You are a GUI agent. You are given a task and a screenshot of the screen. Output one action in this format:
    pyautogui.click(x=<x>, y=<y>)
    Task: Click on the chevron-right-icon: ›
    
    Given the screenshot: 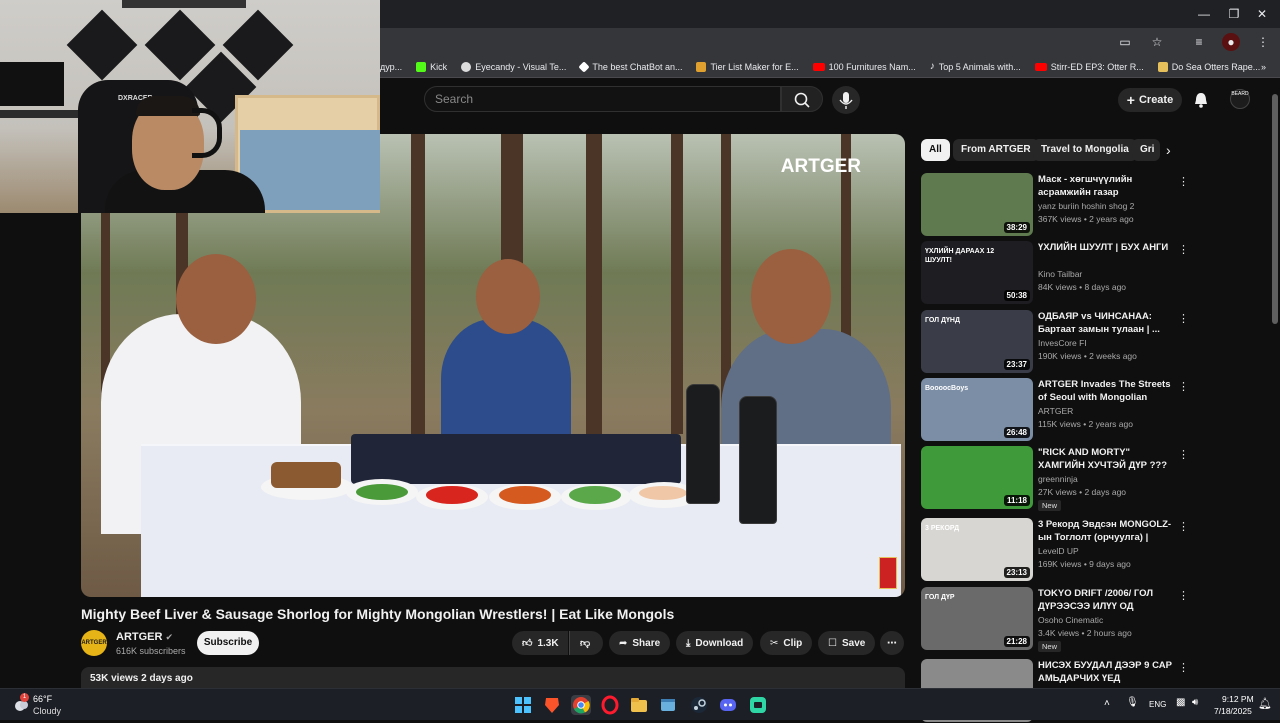 What is the action you would take?
    pyautogui.click(x=1168, y=150)
    